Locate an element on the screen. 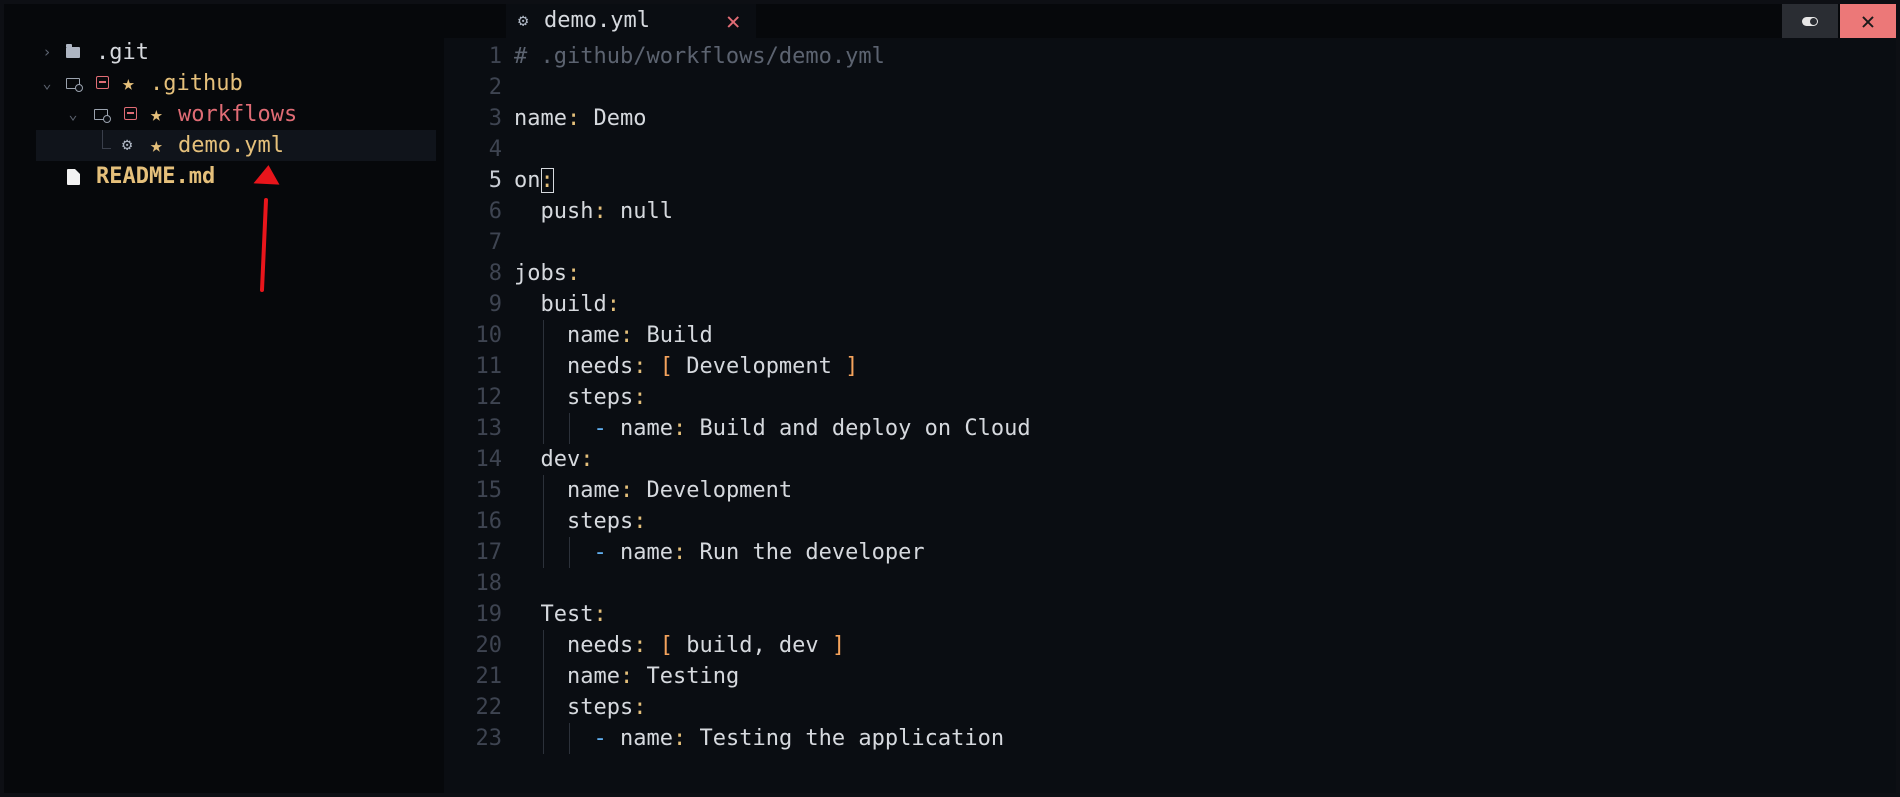  line-text: jobs: is located at coordinates (547, 273).